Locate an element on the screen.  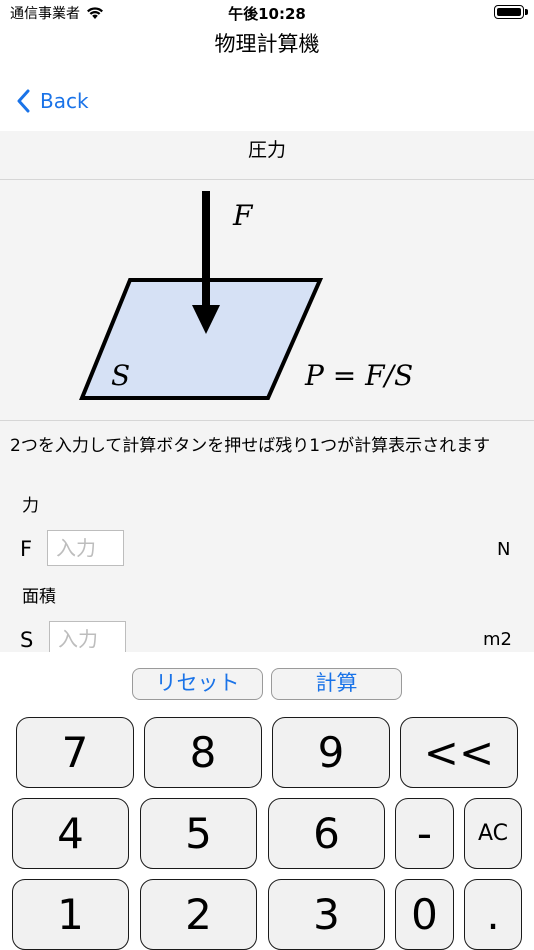
divider is located at coordinates (267, 420).